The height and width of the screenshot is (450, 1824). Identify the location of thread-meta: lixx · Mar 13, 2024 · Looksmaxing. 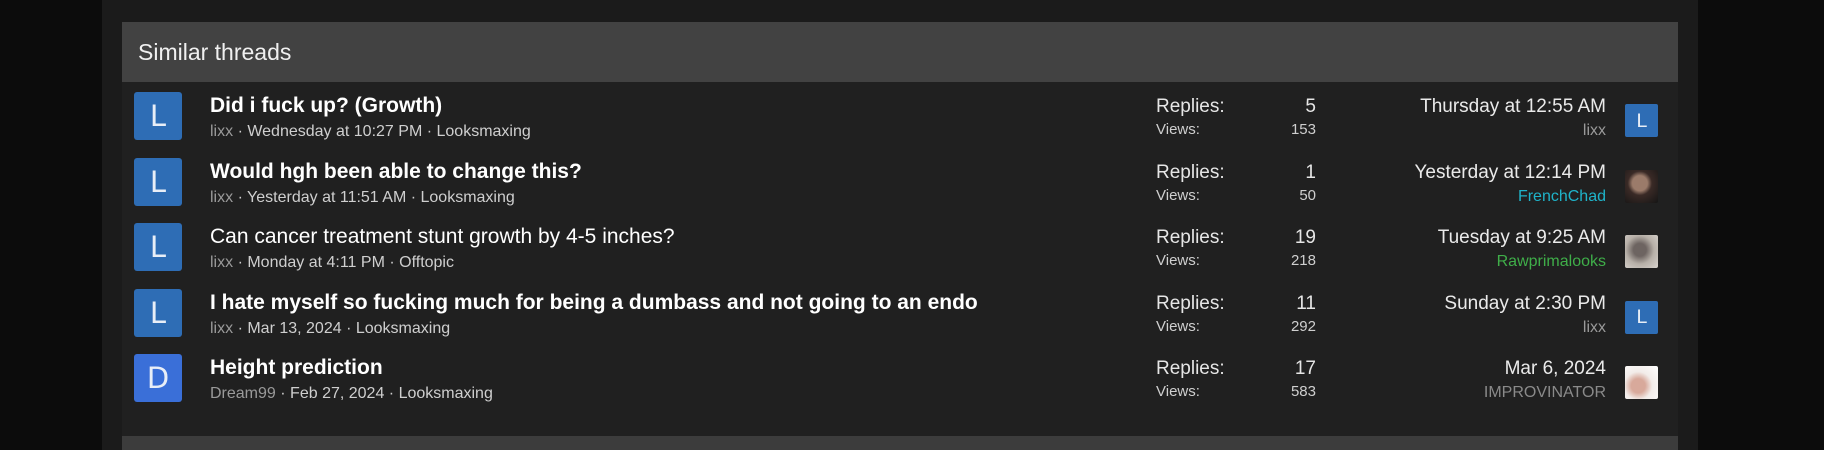
(330, 329).